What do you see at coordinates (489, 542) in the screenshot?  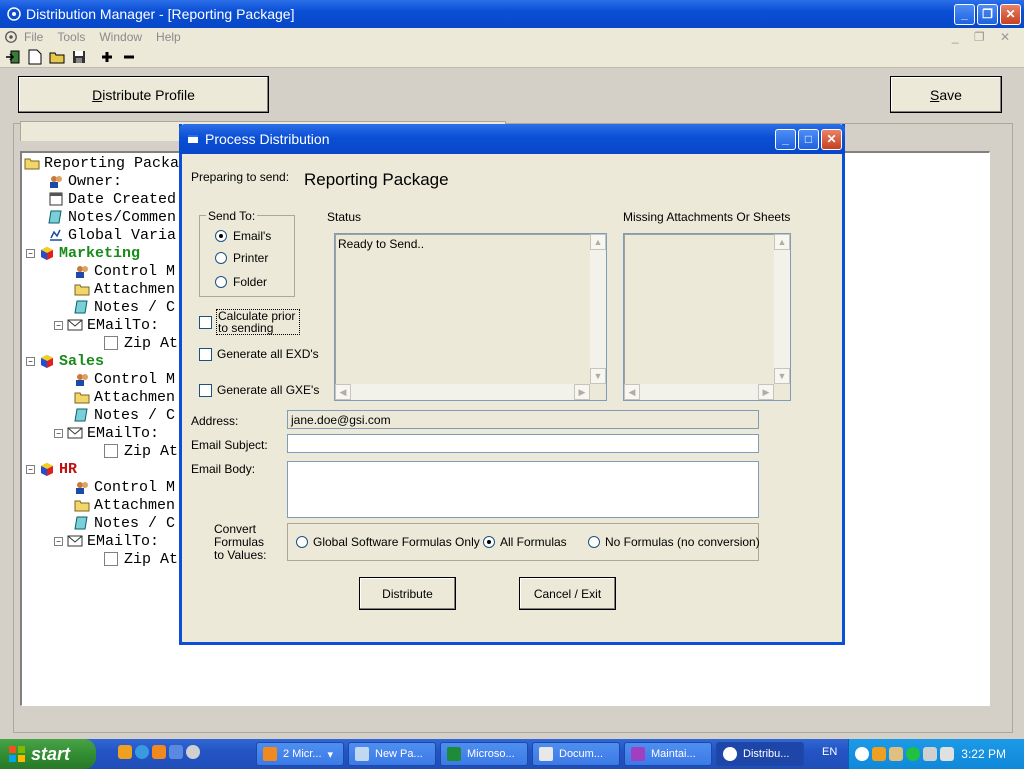 I see `radio-all-formulas` at bounding box center [489, 542].